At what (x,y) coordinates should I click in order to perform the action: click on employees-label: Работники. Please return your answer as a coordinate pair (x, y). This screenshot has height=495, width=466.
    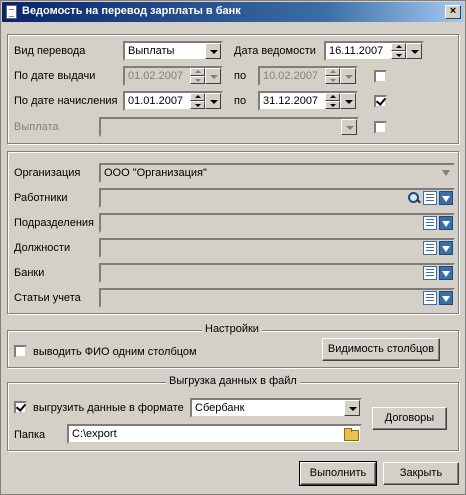
    Looking at the image, I should click on (41, 198).